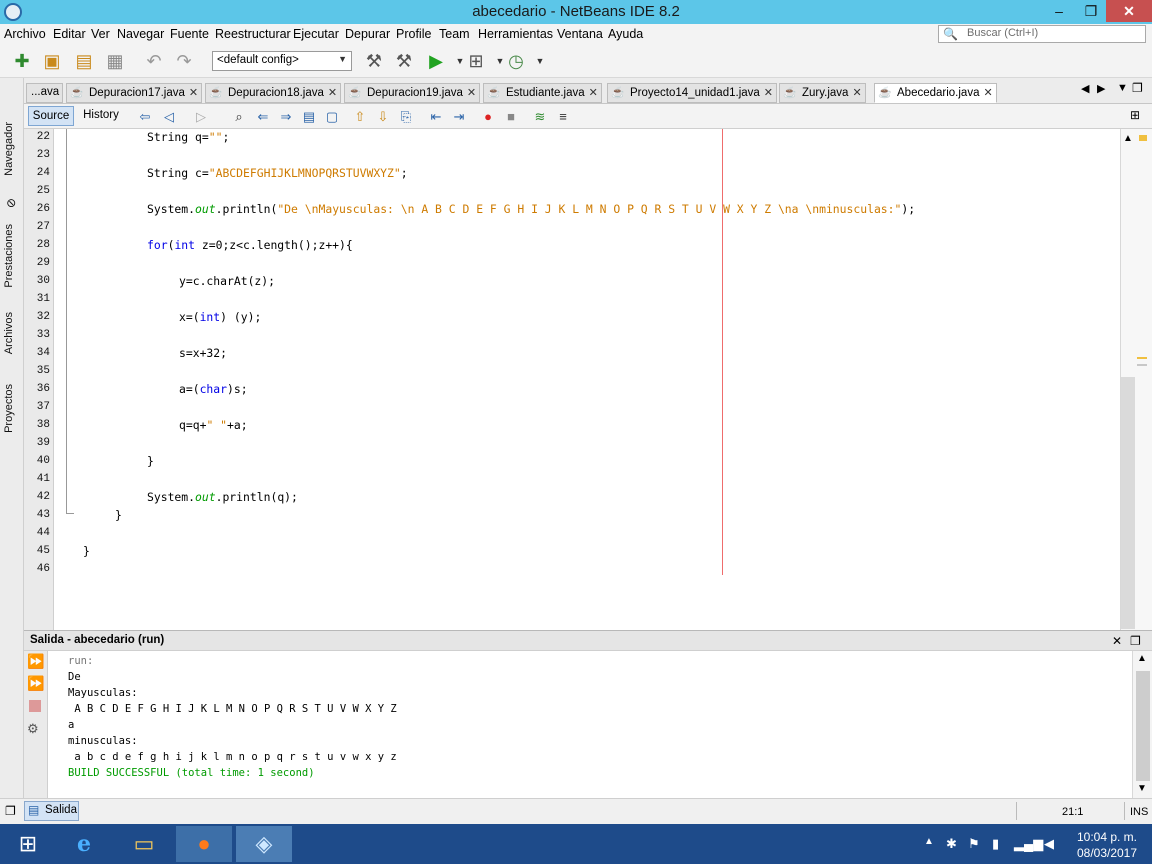 This screenshot has width=1152, height=864. Describe the element at coordinates (563, 116) in the screenshot. I see `uncomment-icon: ≡` at that location.